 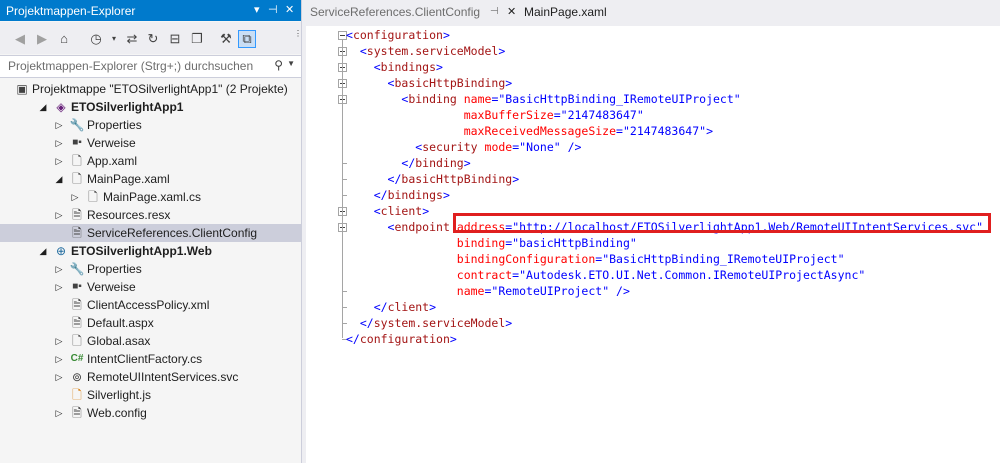 I want to click on forward-icon: ▶, so click(x=42, y=39).